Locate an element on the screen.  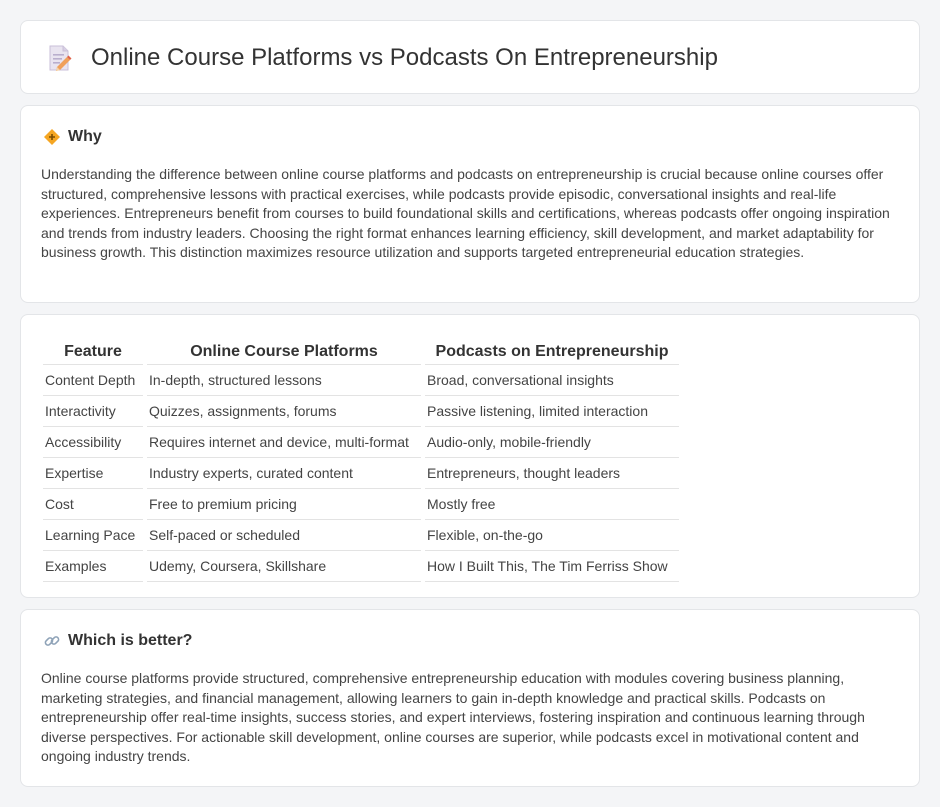
cell-feature: Content Depth is located at coordinates (93, 380).